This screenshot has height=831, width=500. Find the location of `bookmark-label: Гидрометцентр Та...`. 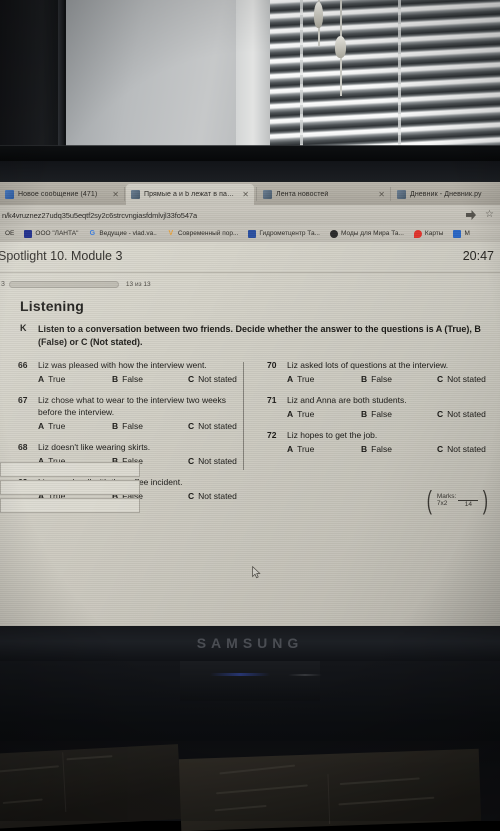

bookmark-label: Гидрометцентр Та... is located at coordinates (289, 233).